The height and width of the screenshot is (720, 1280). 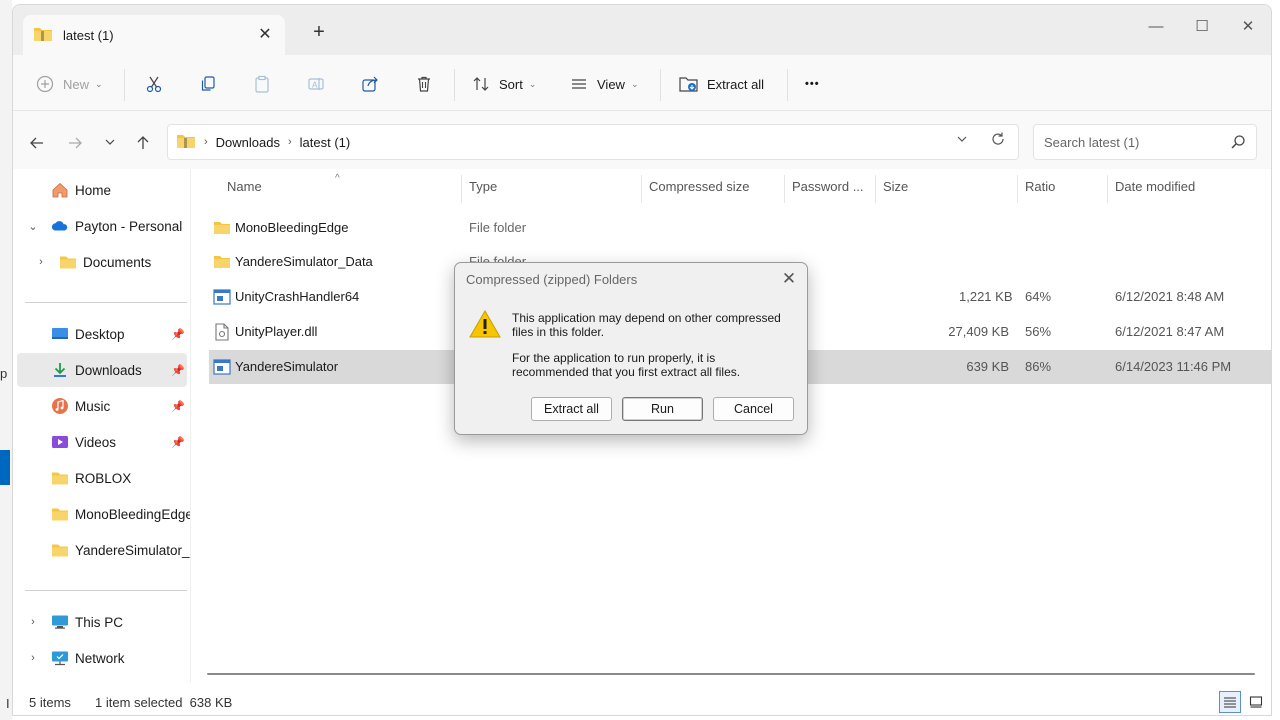 I want to click on extract-all-button: Extract all, so click(x=721, y=84).